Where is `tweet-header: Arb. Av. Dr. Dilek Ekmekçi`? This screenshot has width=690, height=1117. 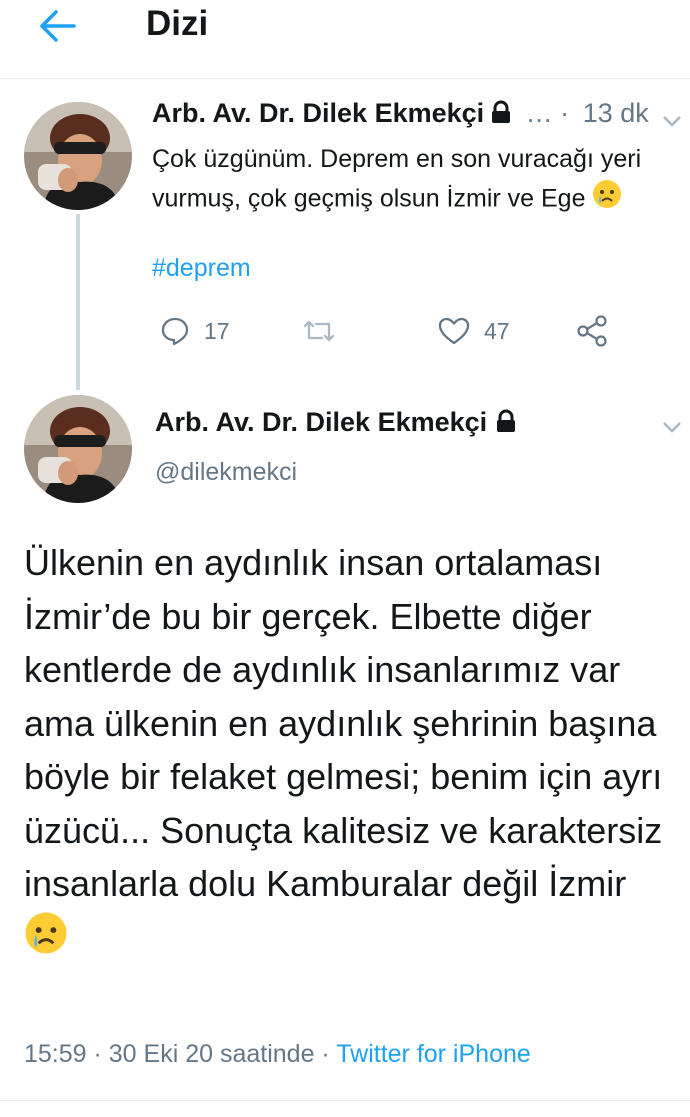
tweet-header: Arb. Av. Dr. Dilek Ekmekçi is located at coordinates (336, 423).